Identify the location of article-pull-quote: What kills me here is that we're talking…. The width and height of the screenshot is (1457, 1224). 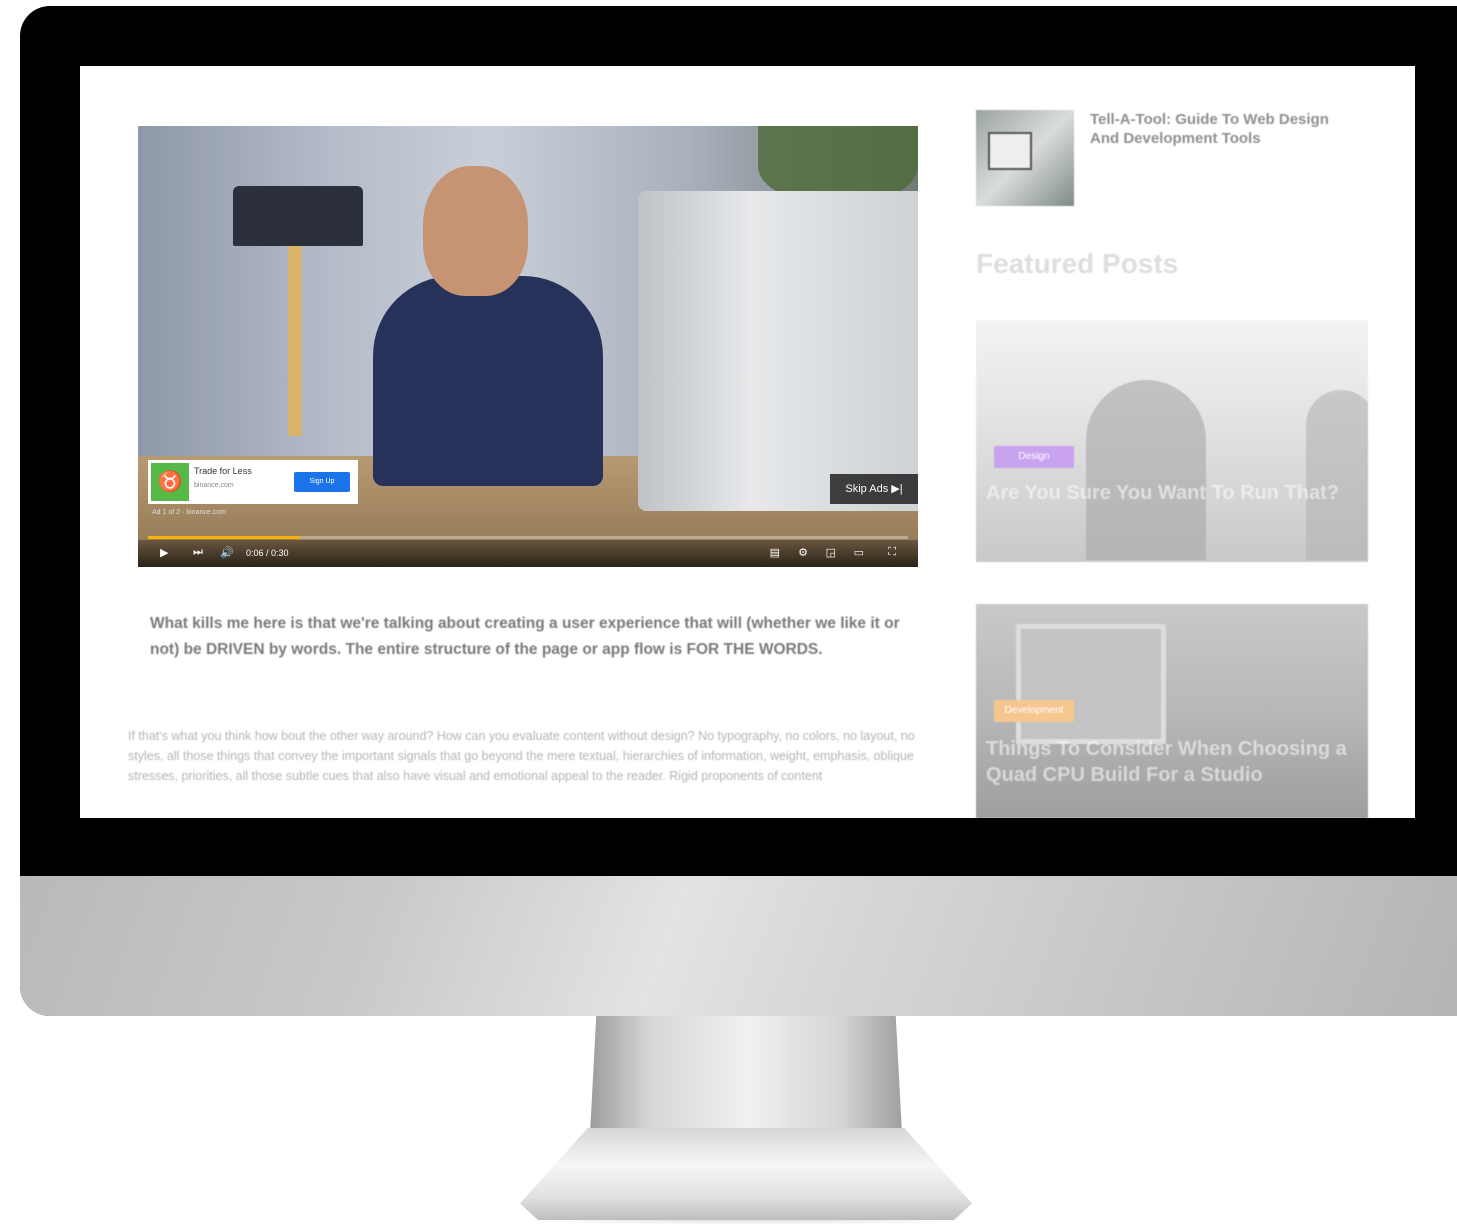
(525, 636).